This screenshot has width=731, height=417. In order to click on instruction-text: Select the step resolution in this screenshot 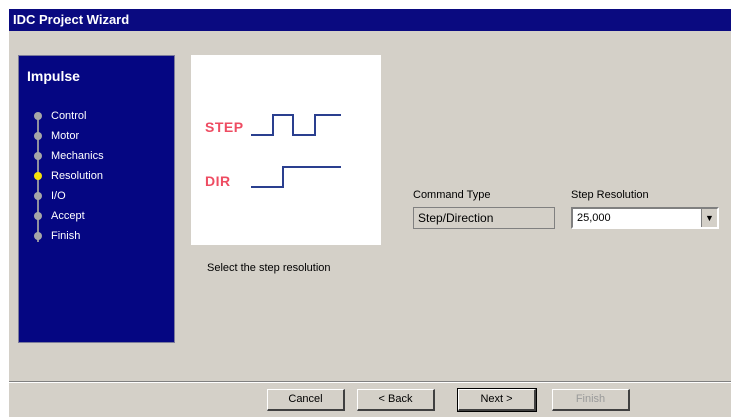, I will do `click(269, 268)`.